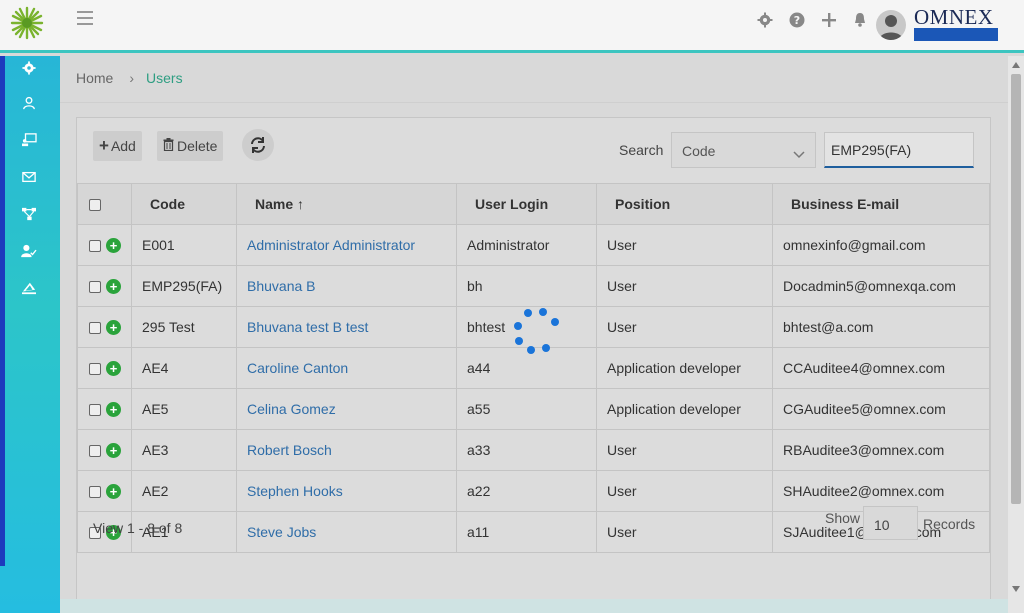 This screenshot has width=1024, height=613. Describe the element at coordinates (512, 26) in the screenshot. I see `top-header: ? OMNEX` at that location.